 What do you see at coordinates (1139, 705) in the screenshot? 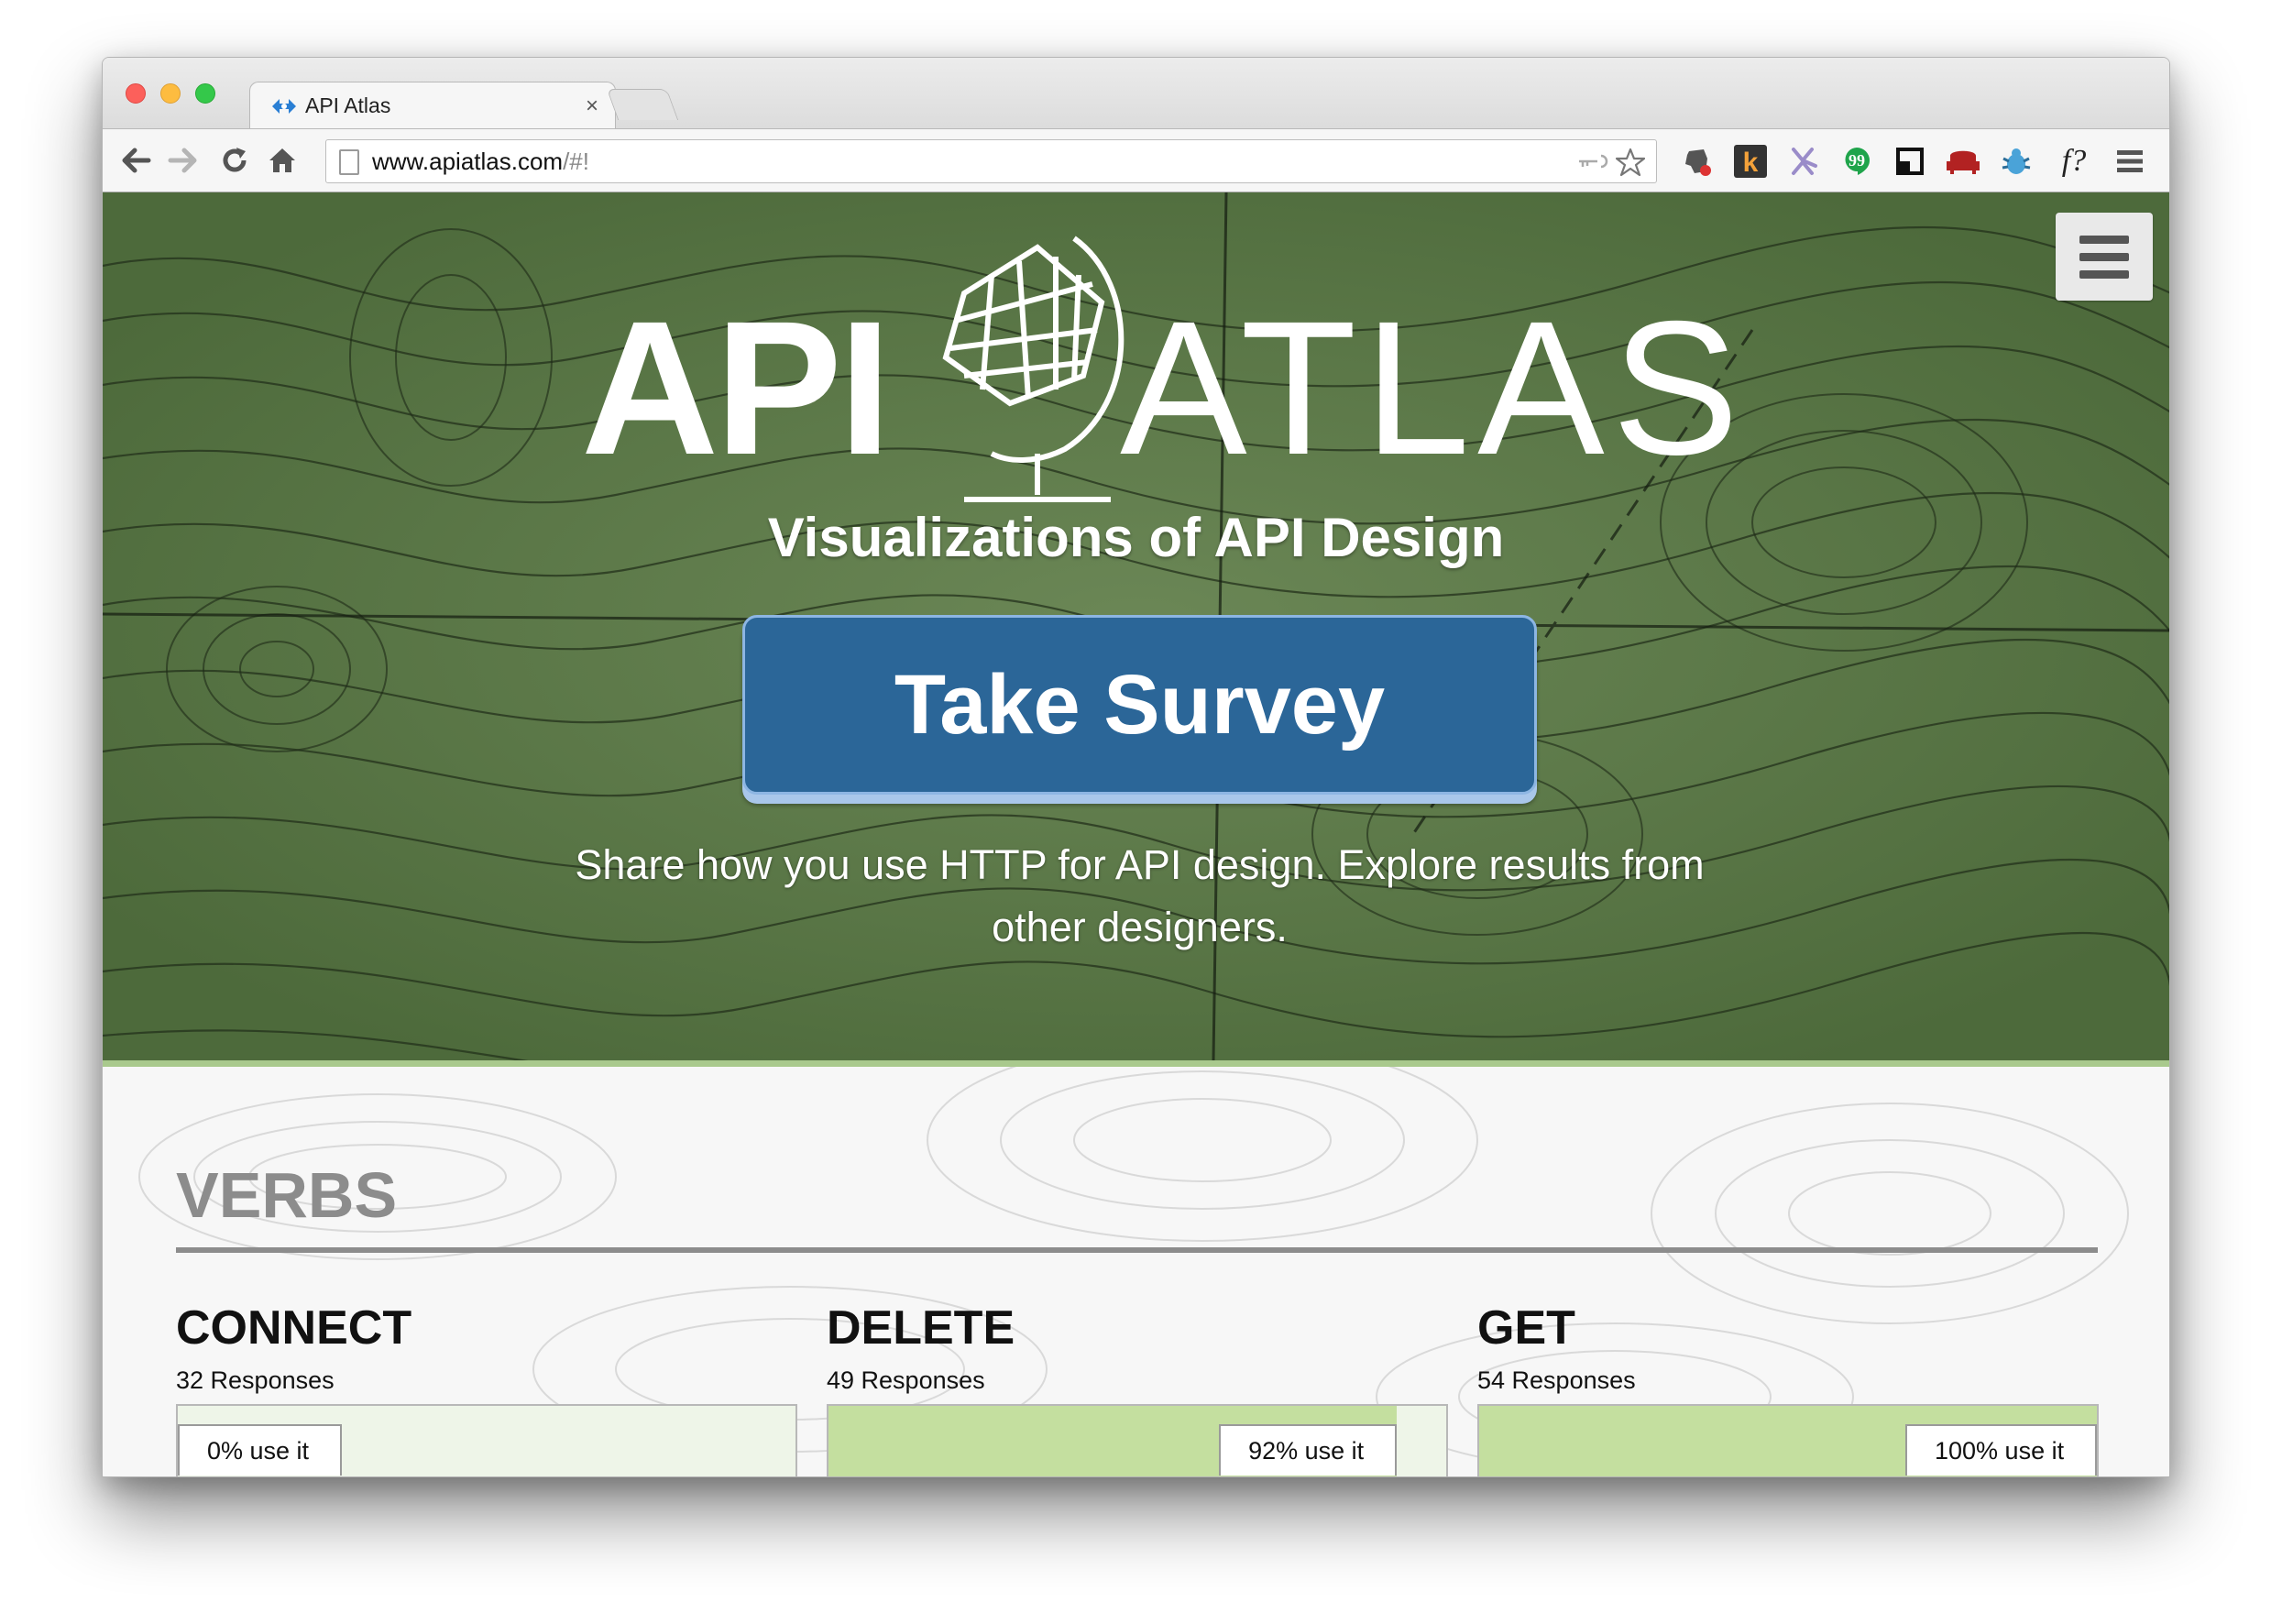
I see `take-survey-button: Take Survey` at bounding box center [1139, 705].